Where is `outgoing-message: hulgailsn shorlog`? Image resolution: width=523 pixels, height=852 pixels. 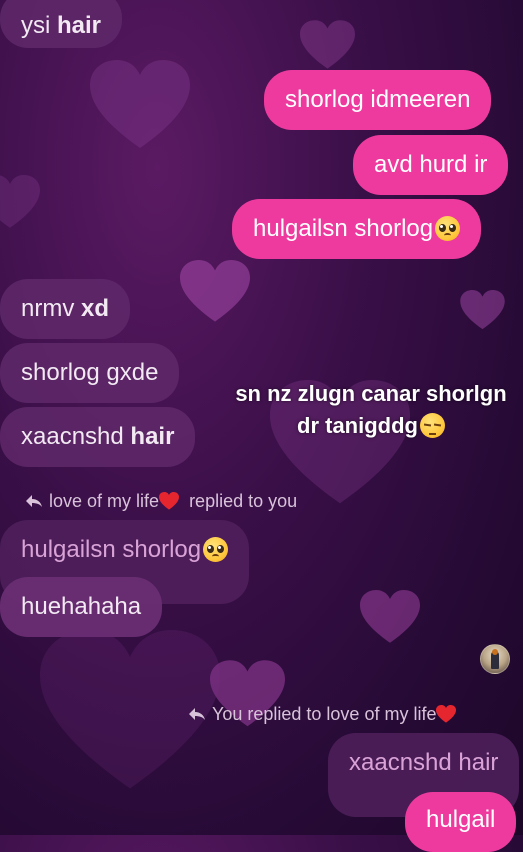
outgoing-message: hulgailsn shorlog is located at coordinates (357, 229).